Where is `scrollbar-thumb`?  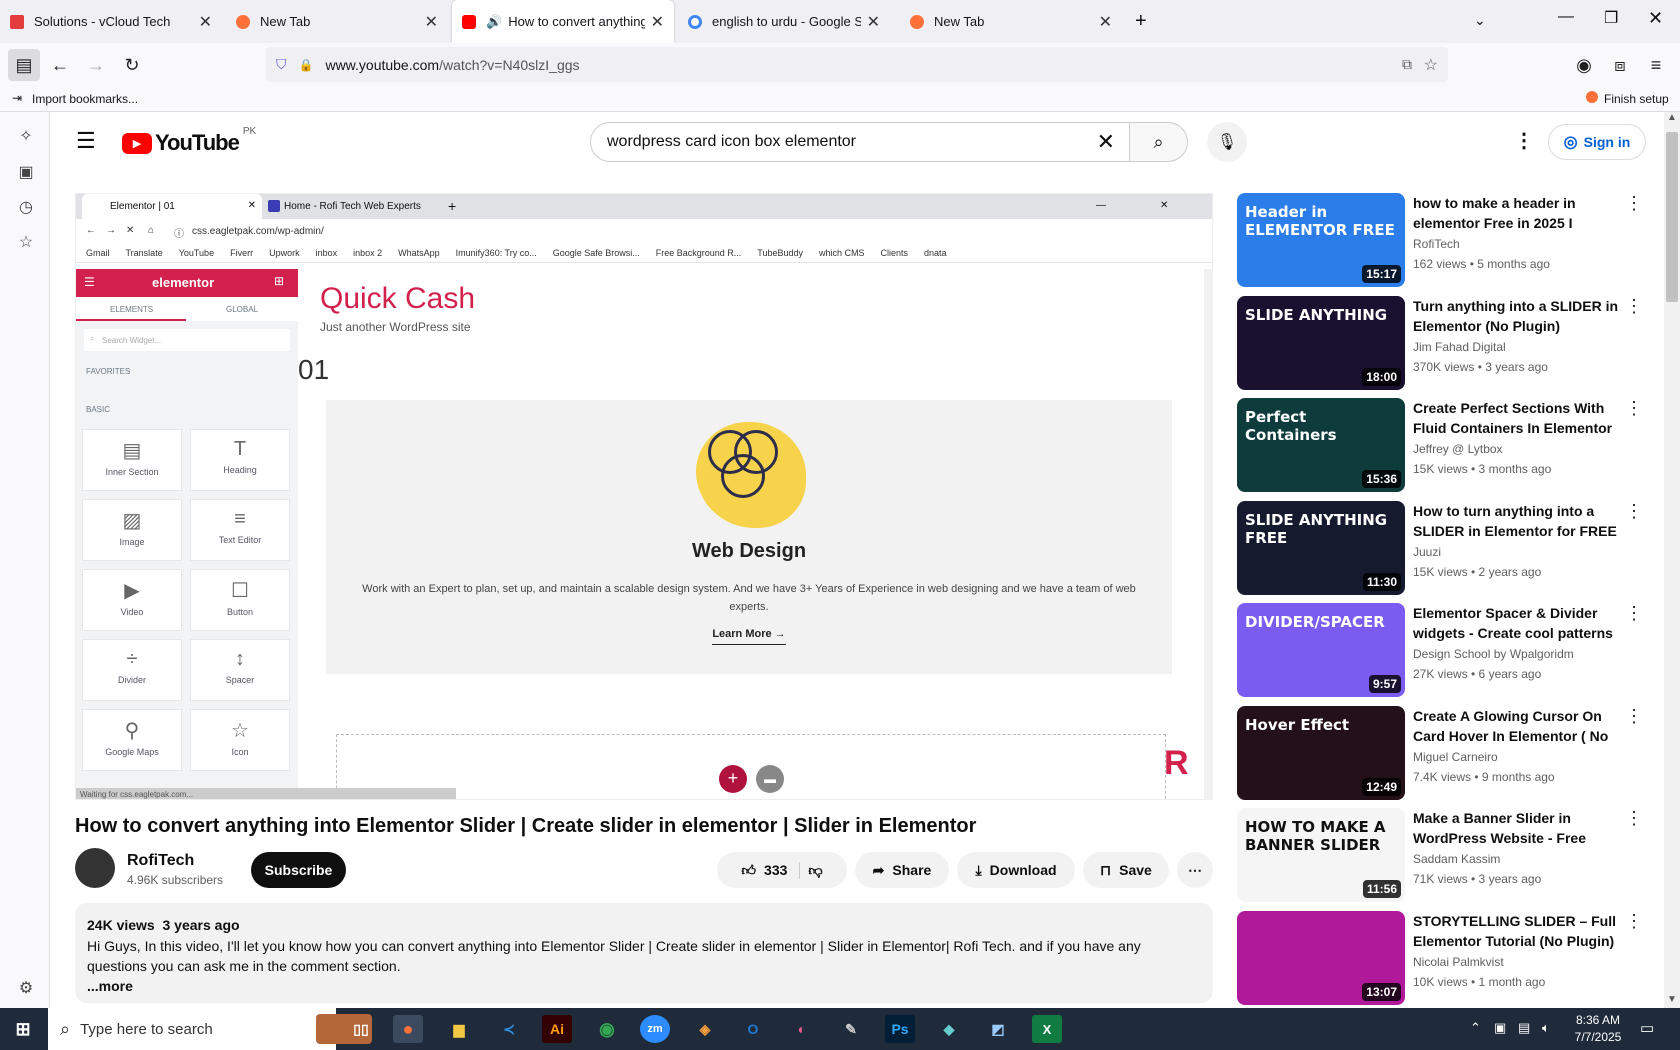 scrollbar-thumb is located at coordinates (1672, 217).